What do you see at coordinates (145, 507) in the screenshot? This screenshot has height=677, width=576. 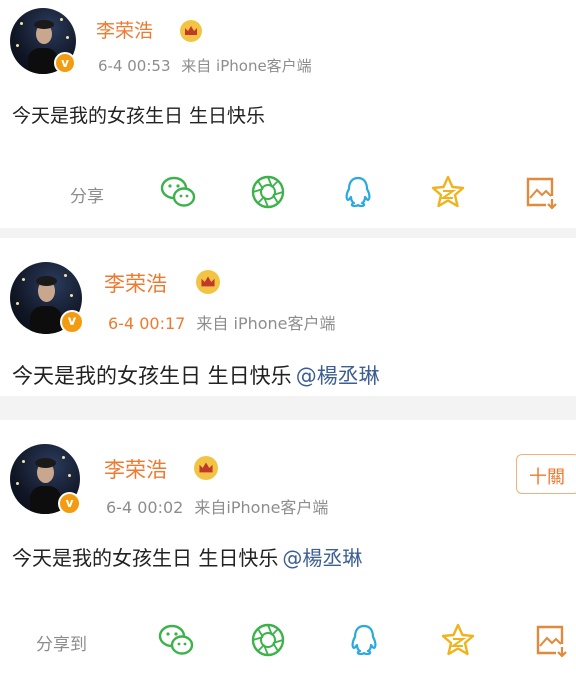 I see `post-date: 6-4 00:02` at bounding box center [145, 507].